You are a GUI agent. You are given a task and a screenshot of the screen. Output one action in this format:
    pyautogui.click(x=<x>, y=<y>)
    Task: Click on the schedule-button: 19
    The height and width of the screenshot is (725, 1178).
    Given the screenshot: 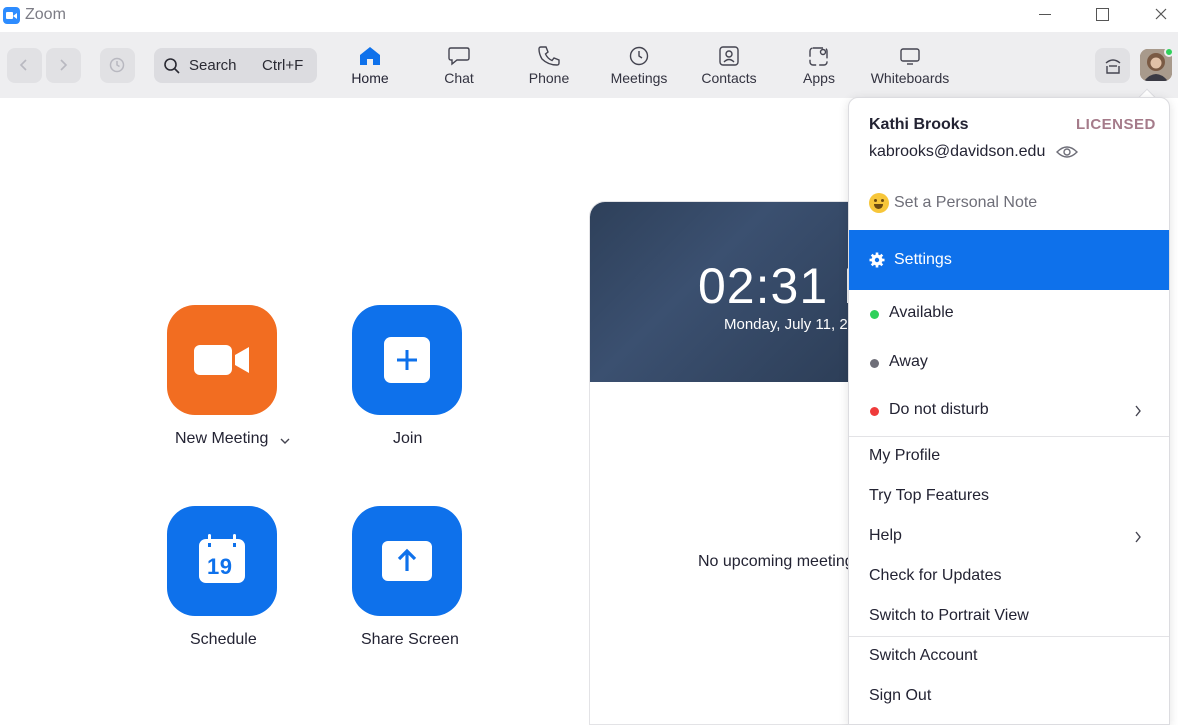 What is the action you would take?
    pyautogui.click(x=222, y=561)
    